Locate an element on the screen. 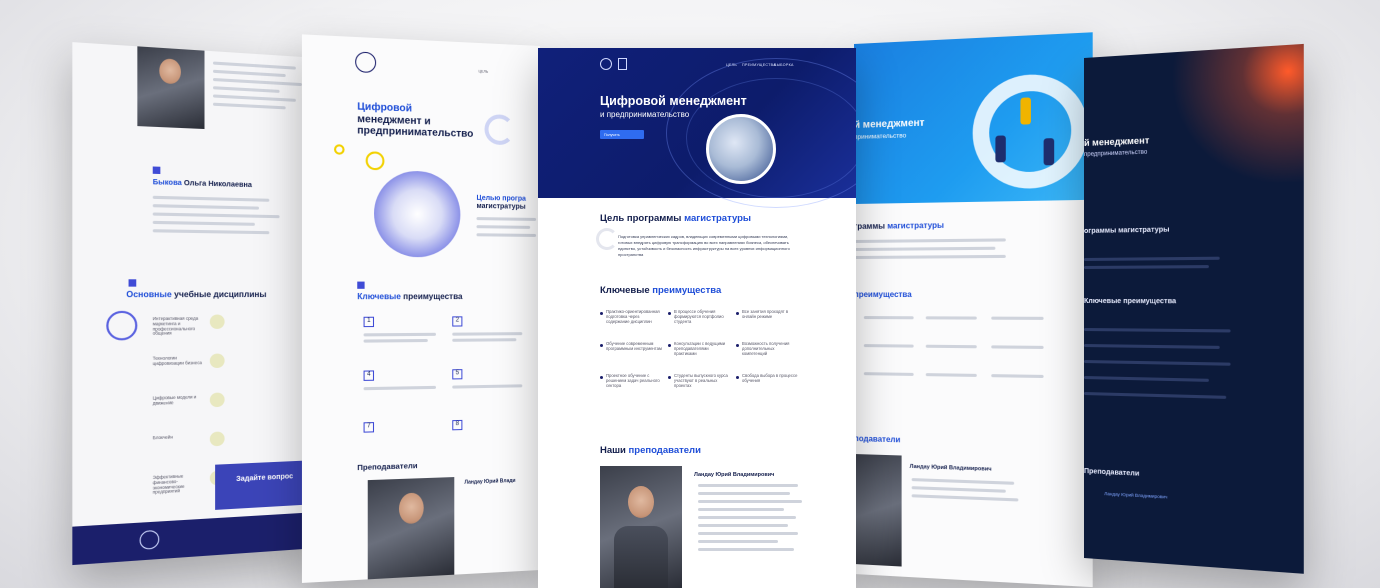  discipline-item: Блокчейн is located at coordinates (162, 437).